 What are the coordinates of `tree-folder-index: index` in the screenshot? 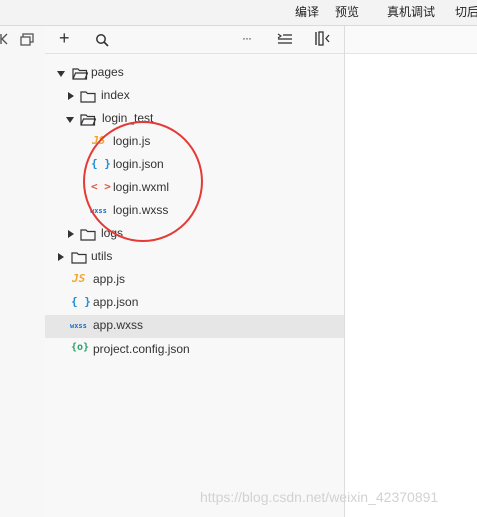 It's located at (194, 96).